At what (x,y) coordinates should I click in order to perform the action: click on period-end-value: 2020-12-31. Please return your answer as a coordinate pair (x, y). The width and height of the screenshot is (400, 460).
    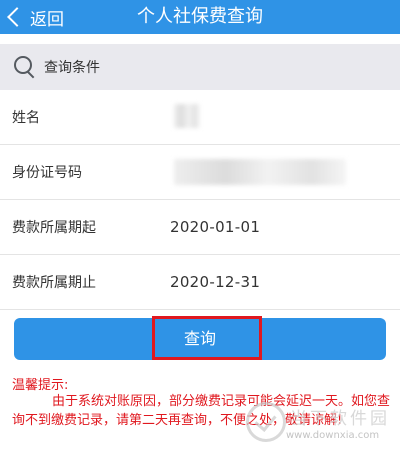
    Looking at the image, I should click on (215, 282).